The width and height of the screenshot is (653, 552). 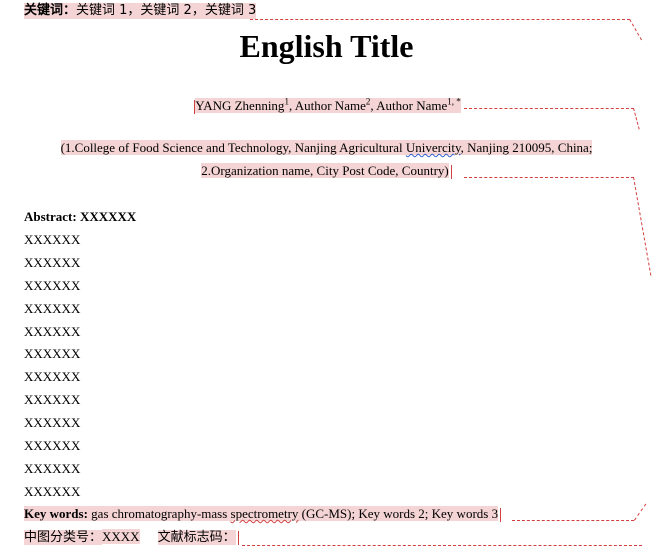 I want to click on author-3-sup: 1, *, so click(x=454, y=102).